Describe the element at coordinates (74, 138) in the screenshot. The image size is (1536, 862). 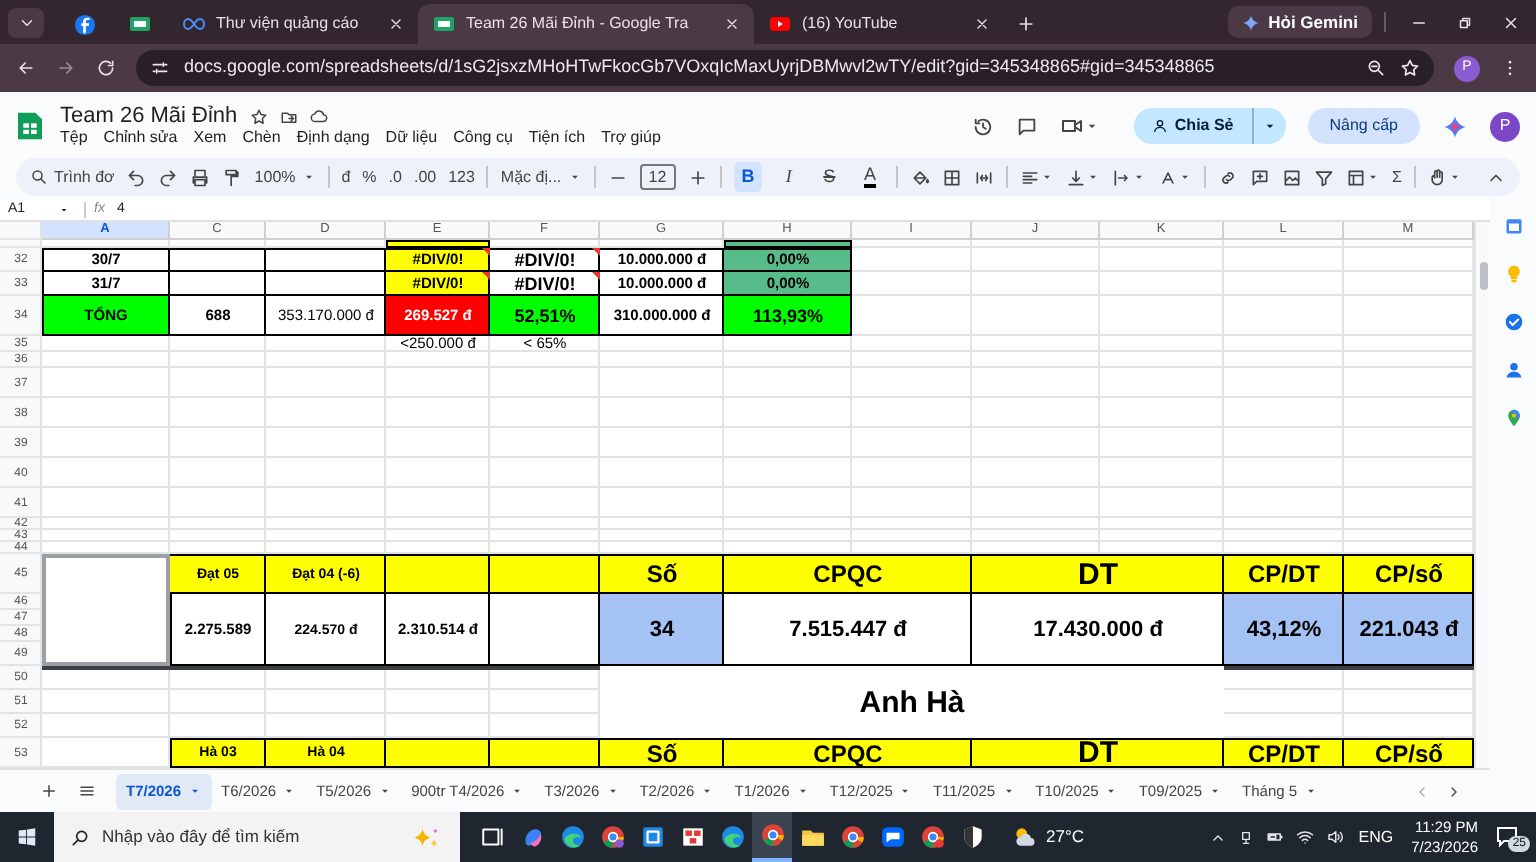
I see `menu-item: Tệp` at that location.